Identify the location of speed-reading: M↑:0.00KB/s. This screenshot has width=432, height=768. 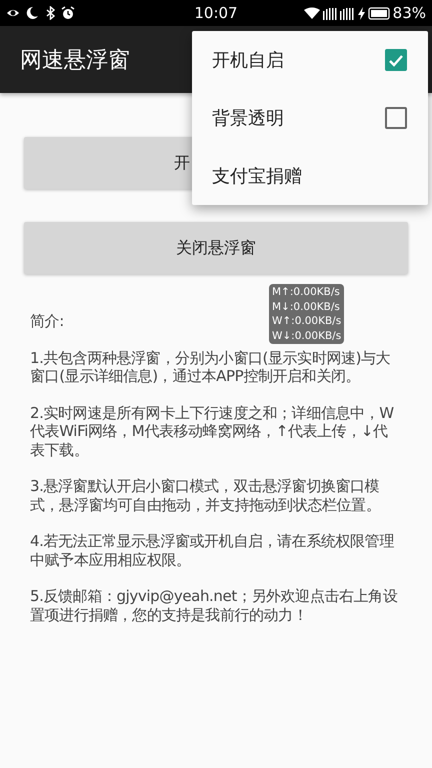
(306, 292).